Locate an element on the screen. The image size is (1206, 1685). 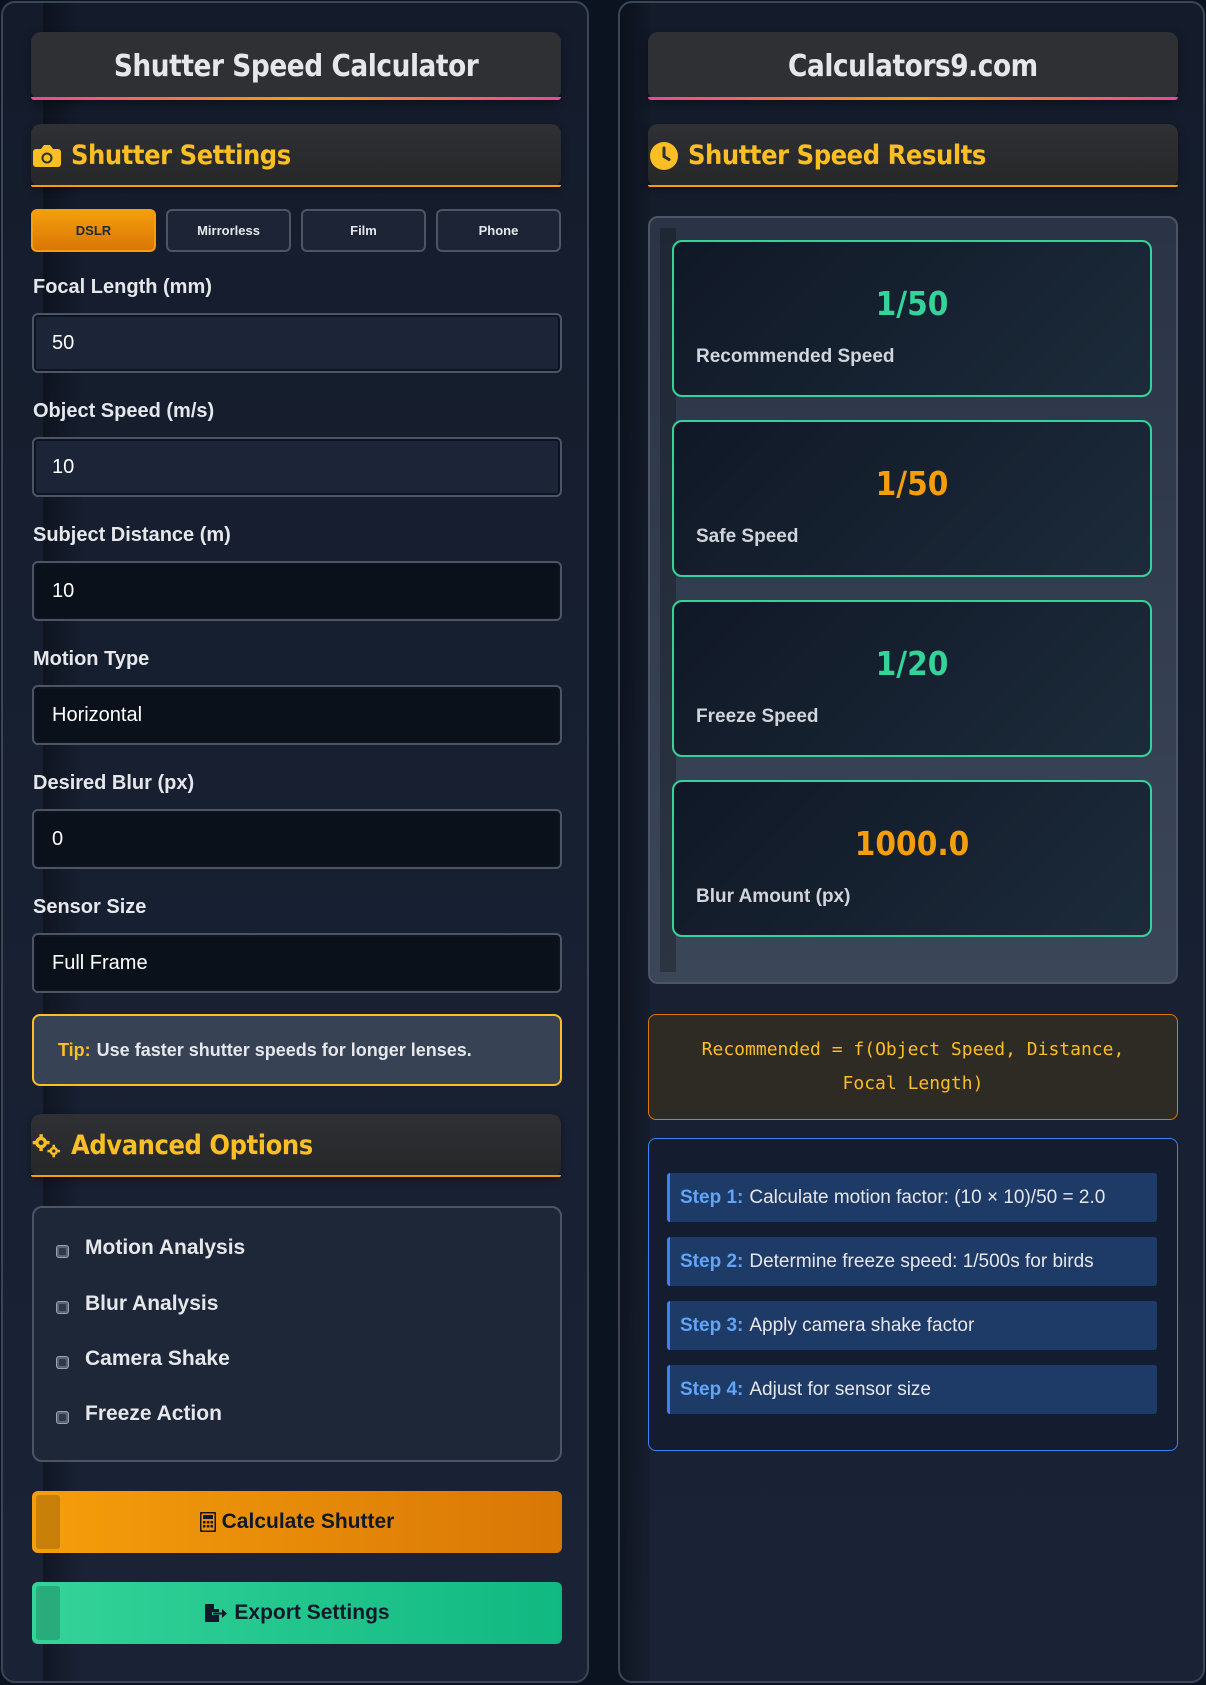
gears-icon is located at coordinates (47, 1146).